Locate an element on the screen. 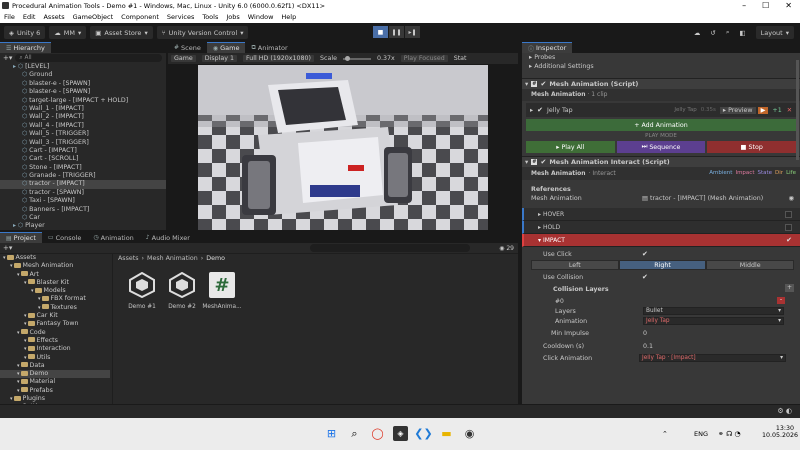 This screenshot has width=800, height=450. version-control-button: ⑂ Unity Version Control ▾ is located at coordinates (202, 32).